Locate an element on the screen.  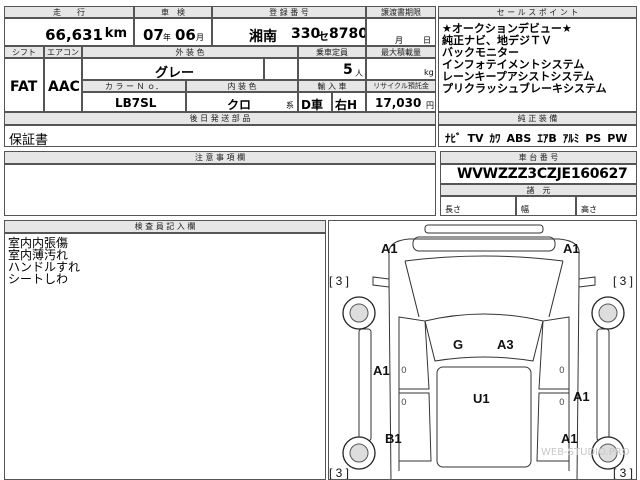
height-label: 高さ is located at coordinates (589, 209).